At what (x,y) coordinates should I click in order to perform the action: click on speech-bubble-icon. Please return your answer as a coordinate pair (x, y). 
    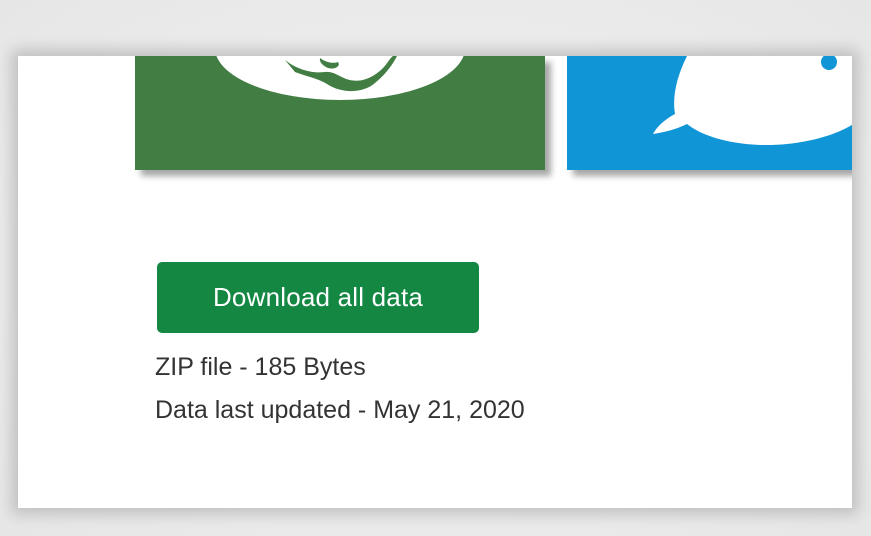
    Looking at the image, I should click on (709, 113).